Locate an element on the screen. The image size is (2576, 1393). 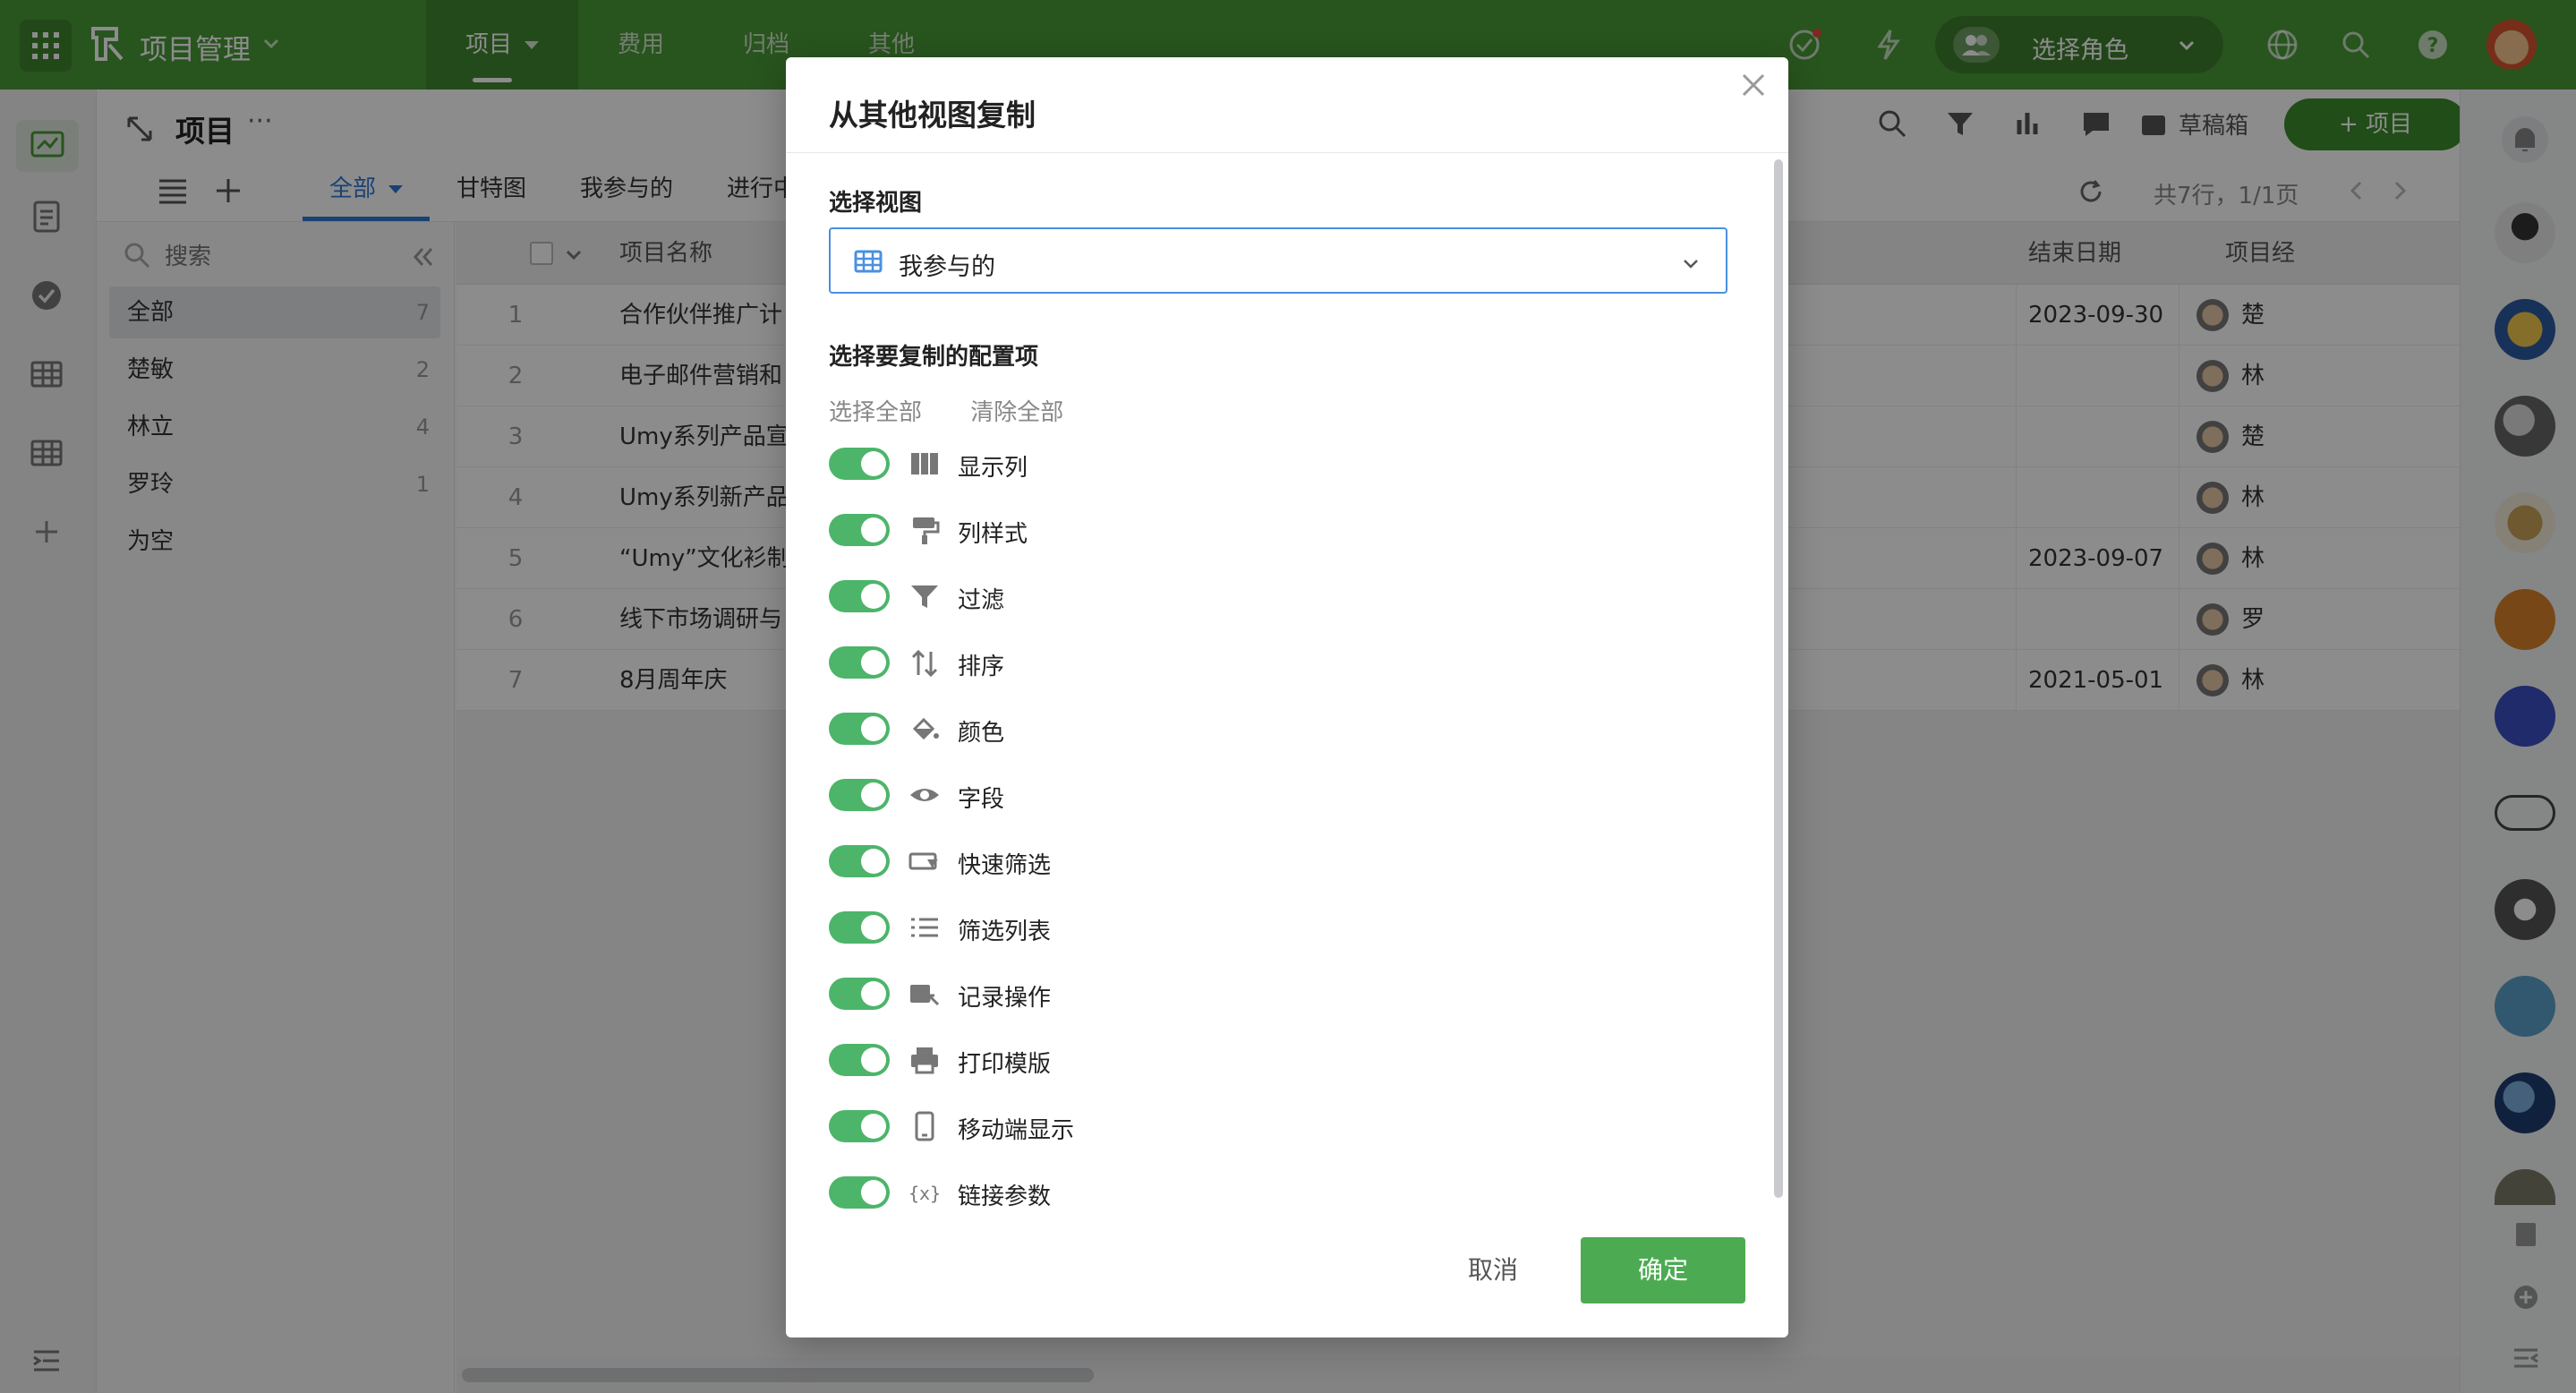
config-option-label: 快速筛选 is located at coordinates (1005, 865).